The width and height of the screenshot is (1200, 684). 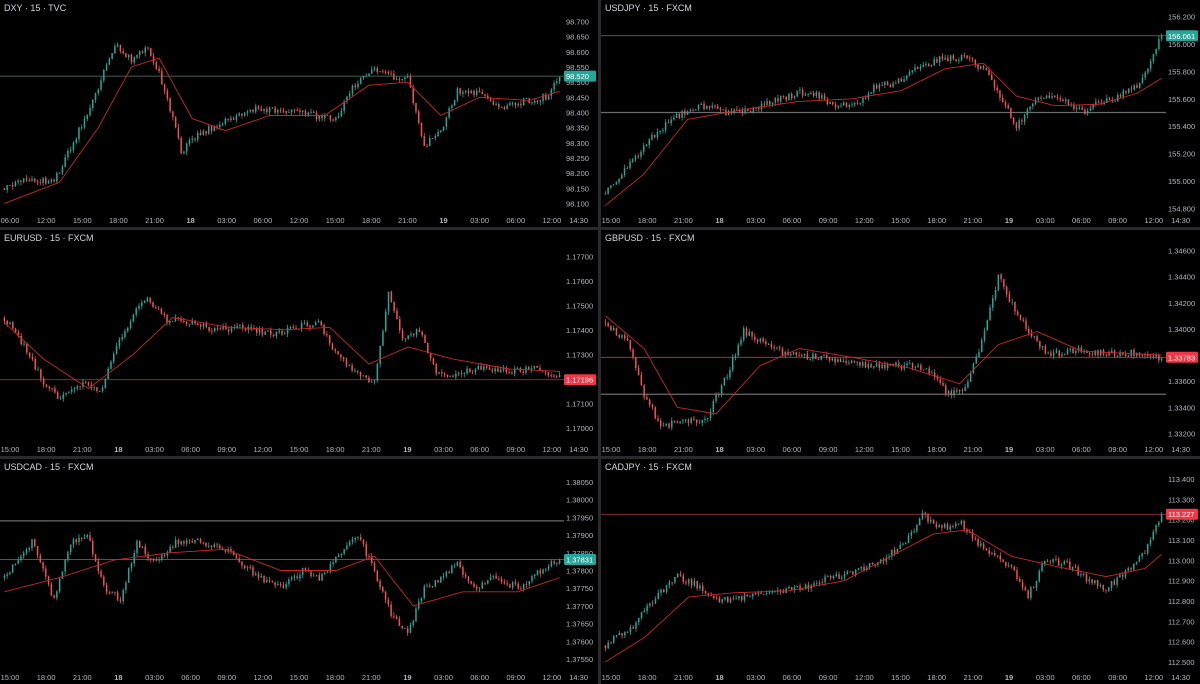 I want to click on y-axis-tick-label: 155.800, so click(x=1181, y=71).